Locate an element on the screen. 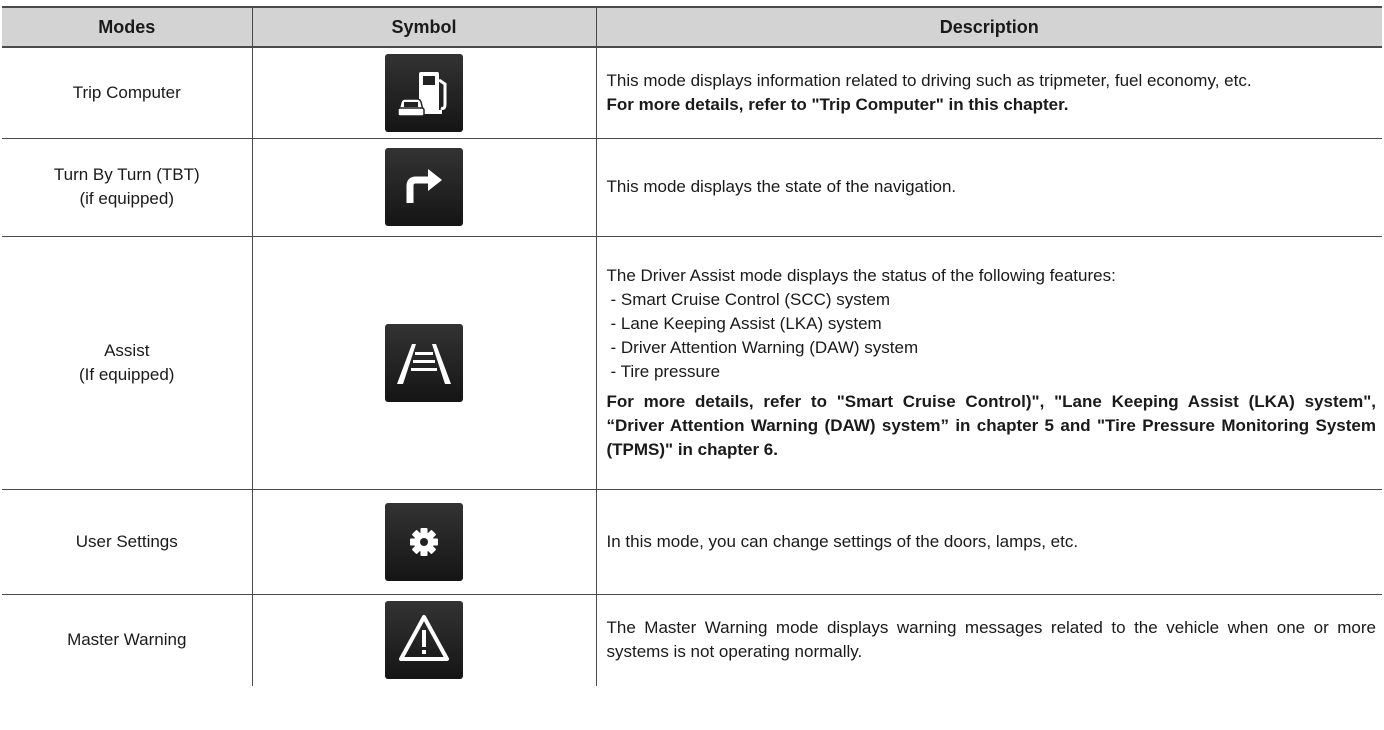  warning-triangle-icon is located at coordinates (424, 640).